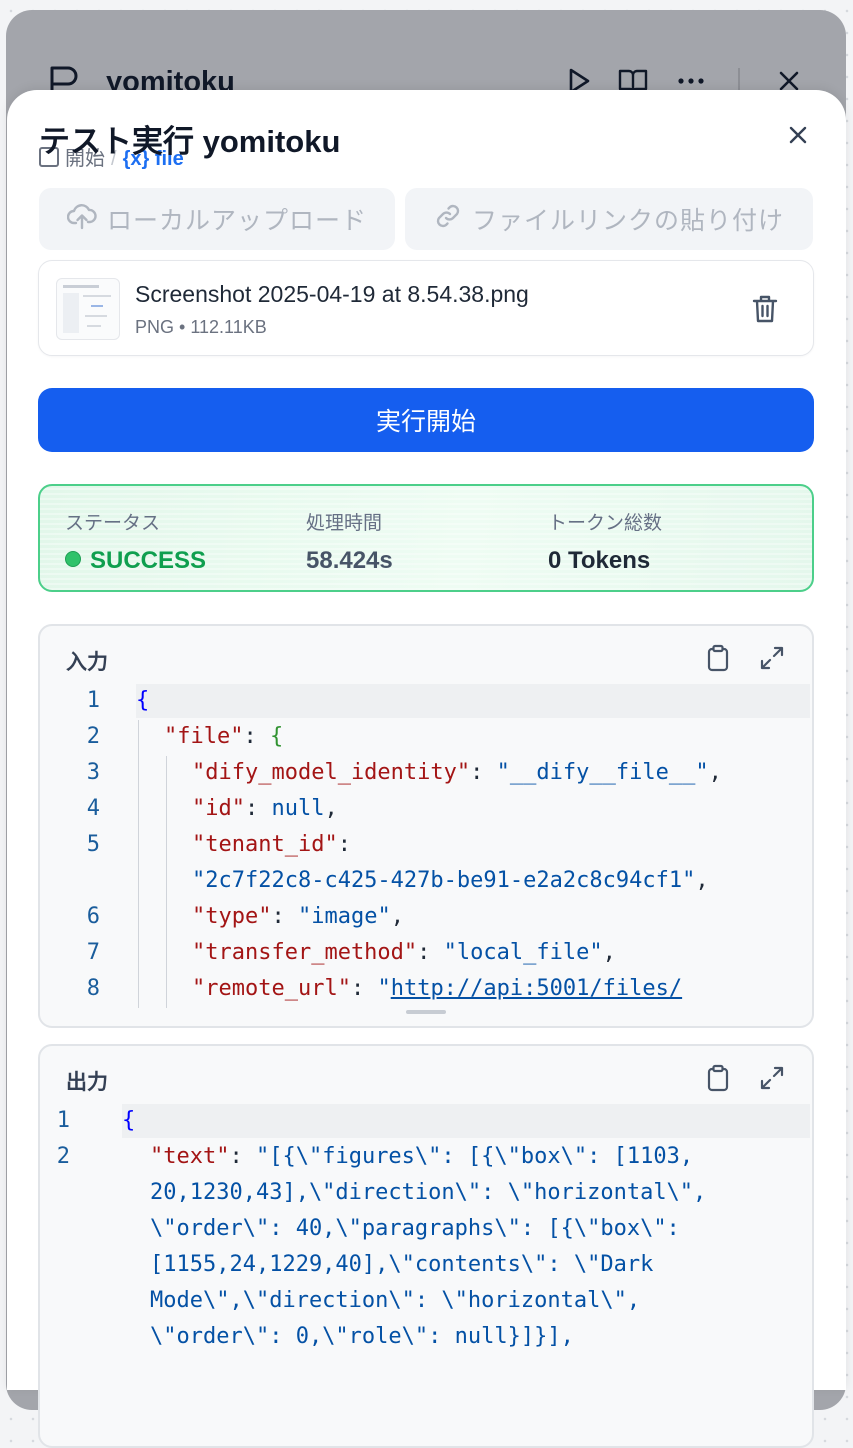 The width and height of the screenshot is (853, 1448). What do you see at coordinates (81, 219) in the screenshot?
I see `cloud-upload-icon` at bounding box center [81, 219].